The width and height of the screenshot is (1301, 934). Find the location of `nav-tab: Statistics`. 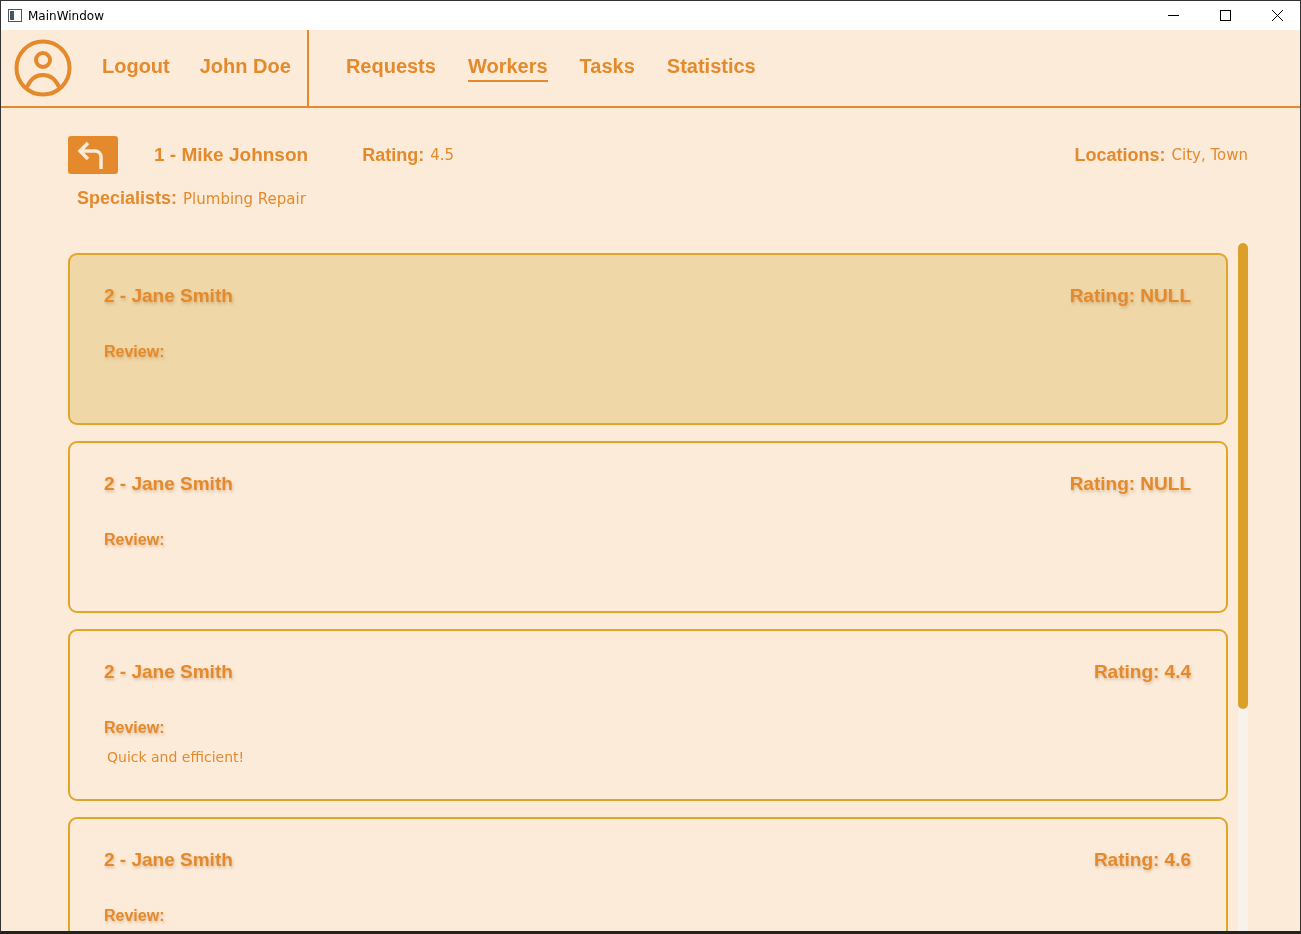

nav-tab: Statistics is located at coordinates (711, 68).